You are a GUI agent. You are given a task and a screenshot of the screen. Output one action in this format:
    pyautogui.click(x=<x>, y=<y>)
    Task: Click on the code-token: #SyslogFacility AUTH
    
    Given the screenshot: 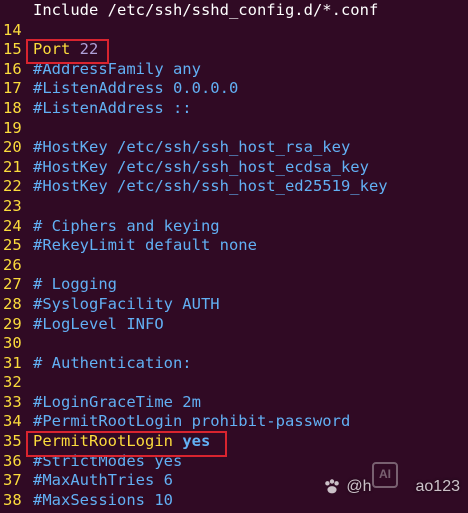 What is the action you would take?
    pyautogui.click(x=126, y=303)
    